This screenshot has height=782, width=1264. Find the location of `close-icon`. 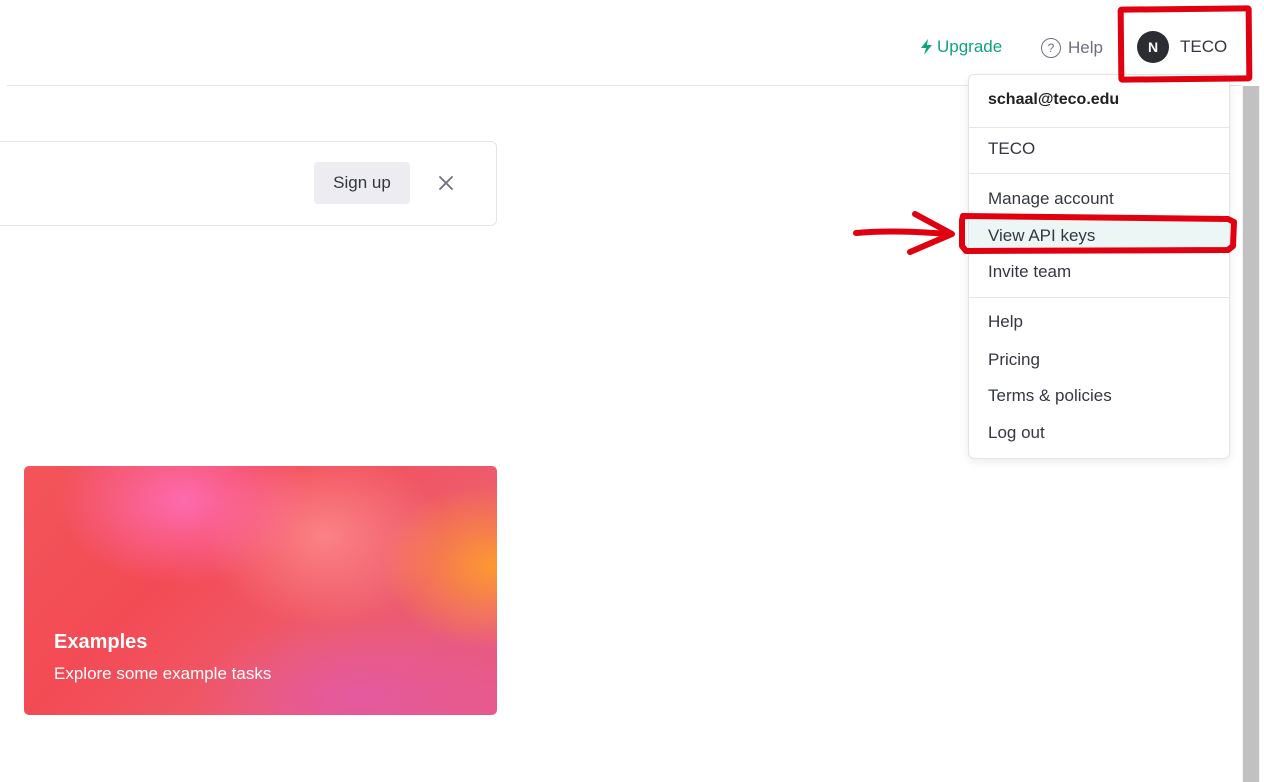

close-icon is located at coordinates (446, 183).